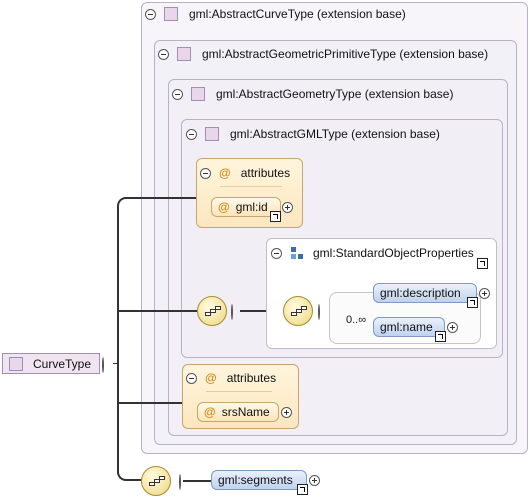 This screenshot has height=499, width=531. I want to click on element-label: gml:name, so click(406, 327).